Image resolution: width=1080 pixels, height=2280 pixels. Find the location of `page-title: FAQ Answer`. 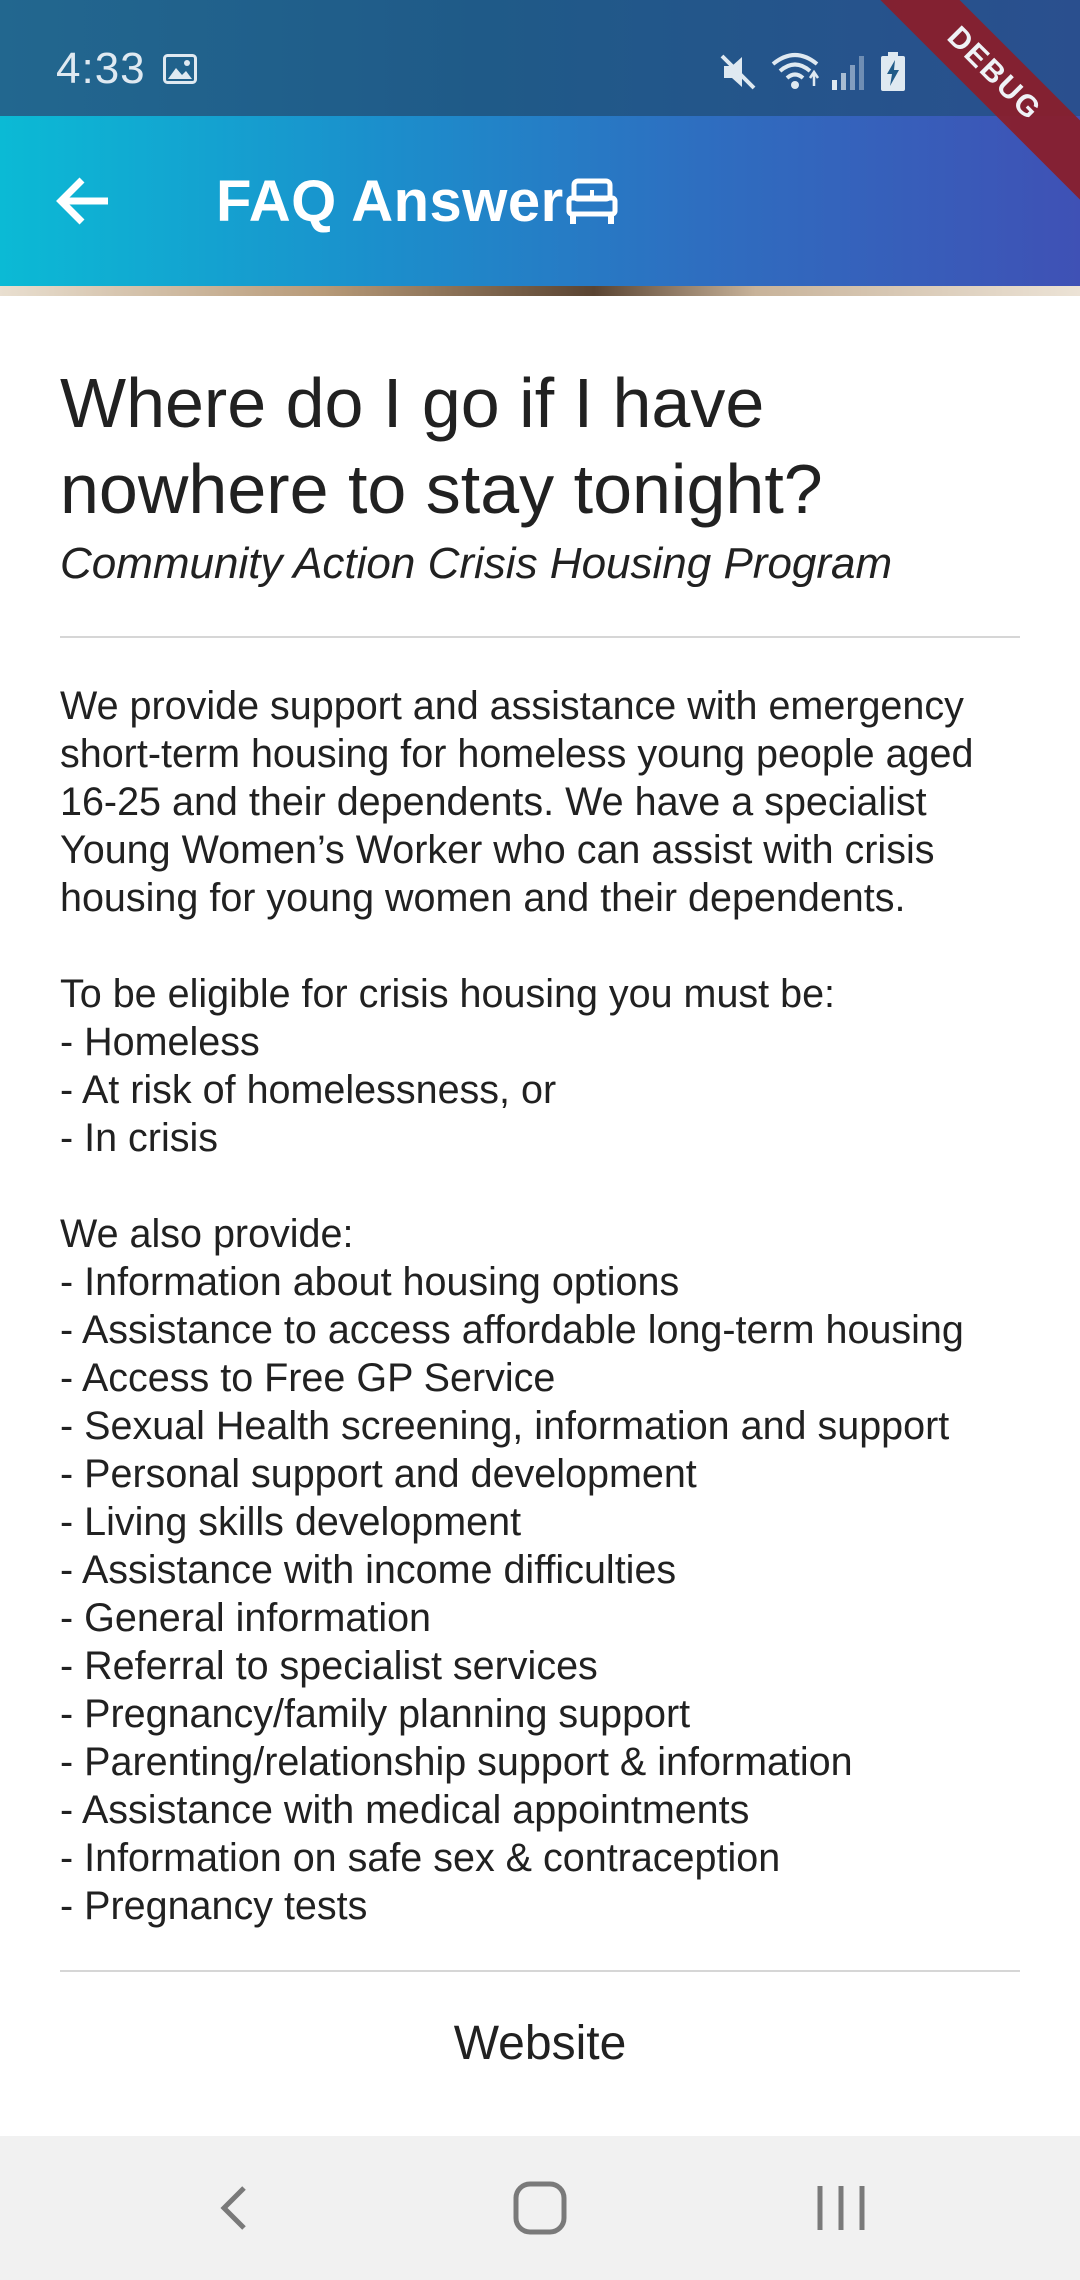

page-title: FAQ Answer is located at coordinates (390, 201).